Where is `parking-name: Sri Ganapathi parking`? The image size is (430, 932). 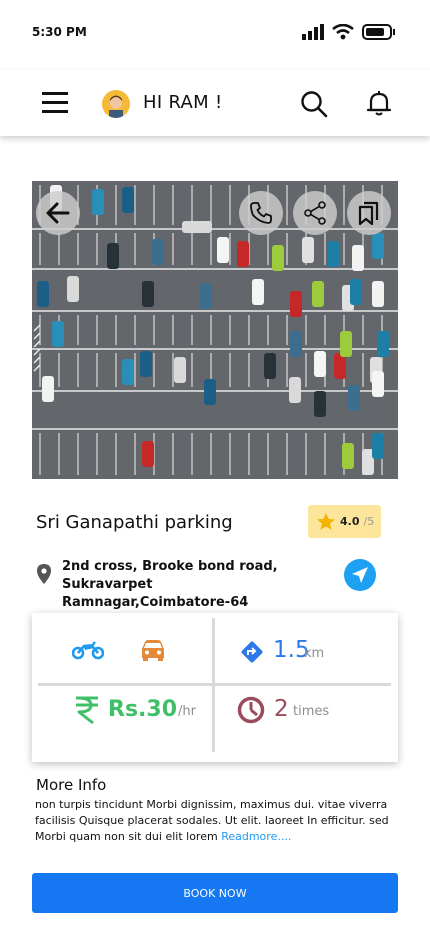 parking-name: Sri Ganapathi parking is located at coordinates (134, 522).